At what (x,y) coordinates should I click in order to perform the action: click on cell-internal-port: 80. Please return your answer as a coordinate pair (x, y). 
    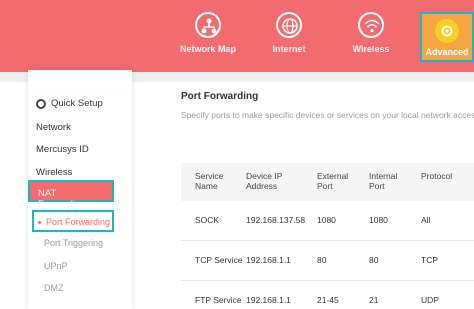
    Looking at the image, I should click on (374, 260).